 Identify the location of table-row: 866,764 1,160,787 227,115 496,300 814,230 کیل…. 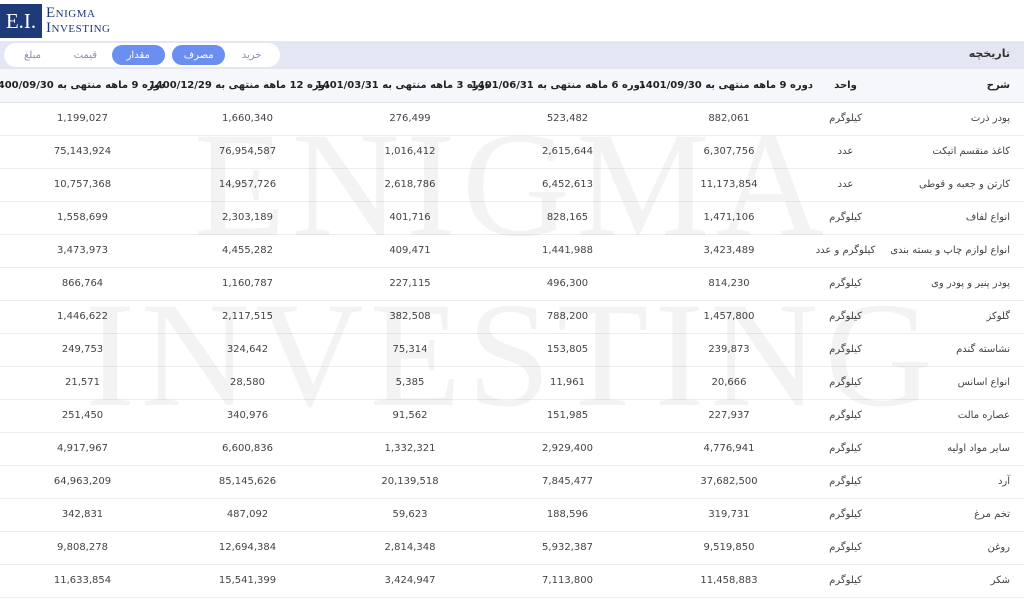
(512, 284).